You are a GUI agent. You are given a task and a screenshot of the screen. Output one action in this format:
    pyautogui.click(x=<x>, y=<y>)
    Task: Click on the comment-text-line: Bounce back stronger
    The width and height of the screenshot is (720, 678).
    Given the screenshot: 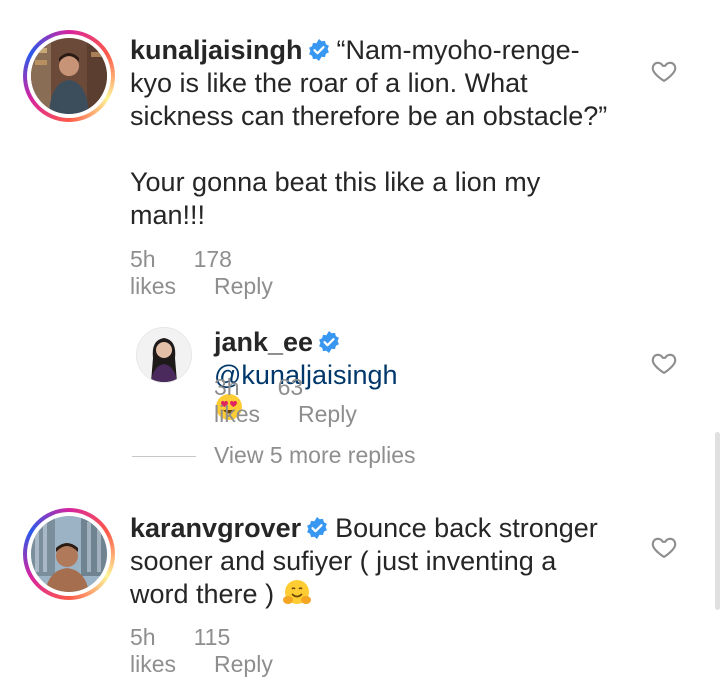 What is the action you would take?
    pyautogui.click(x=466, y=528)
    